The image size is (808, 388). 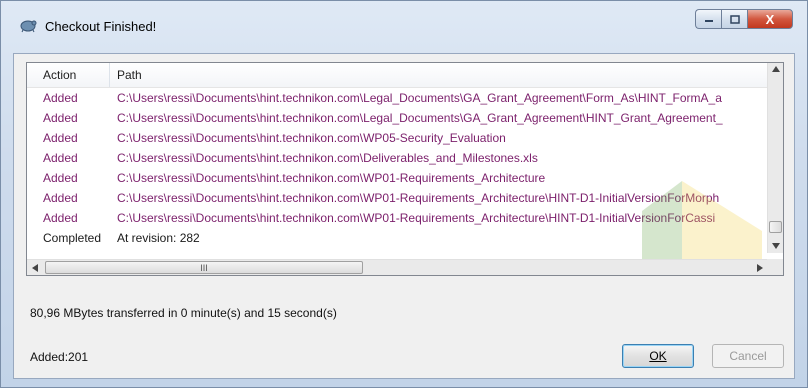 I want to click on scroll-thumb-grip: III, so click(x=204, y=267).